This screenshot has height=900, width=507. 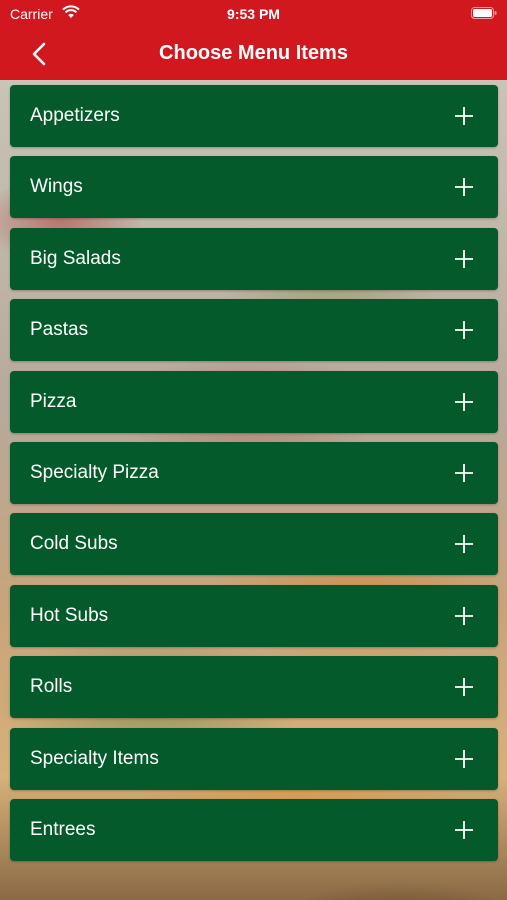 I want to click on battery-icon, so click(x=484, y=13).